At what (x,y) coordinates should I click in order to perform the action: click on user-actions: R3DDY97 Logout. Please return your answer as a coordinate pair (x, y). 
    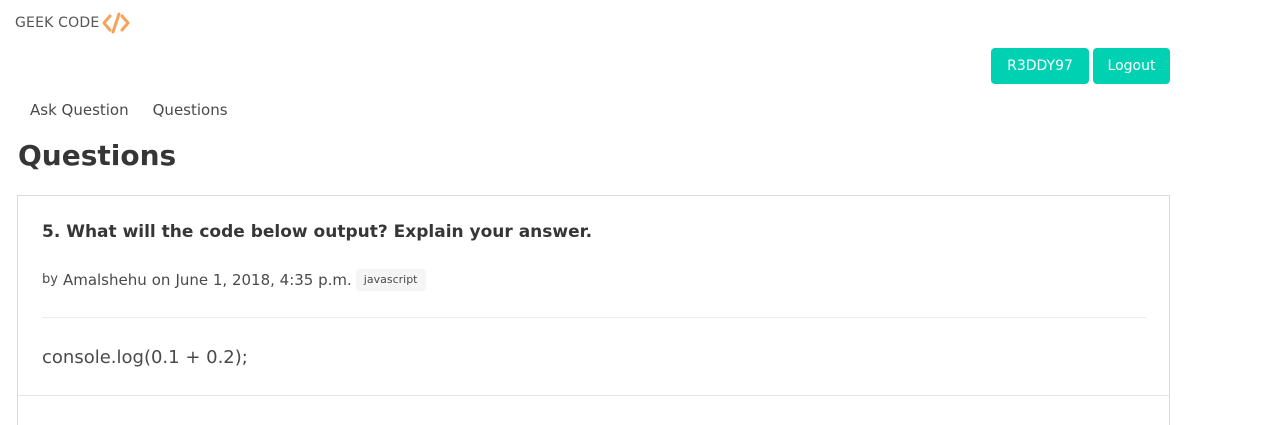
    Looking at the image, I should click on (1080, 66).